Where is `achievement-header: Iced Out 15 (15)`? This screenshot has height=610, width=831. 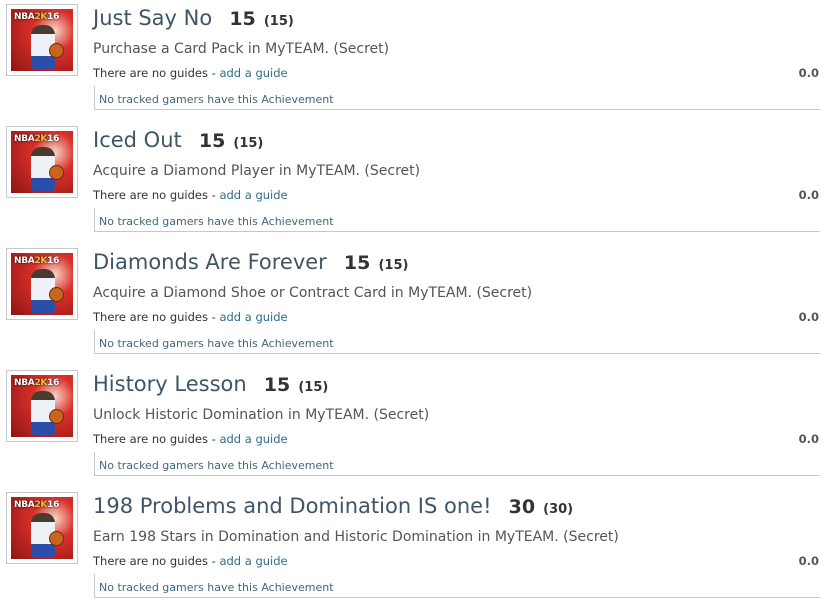 achievement-header: Iced Out 15 (15) is located at coordinates (178, 140).